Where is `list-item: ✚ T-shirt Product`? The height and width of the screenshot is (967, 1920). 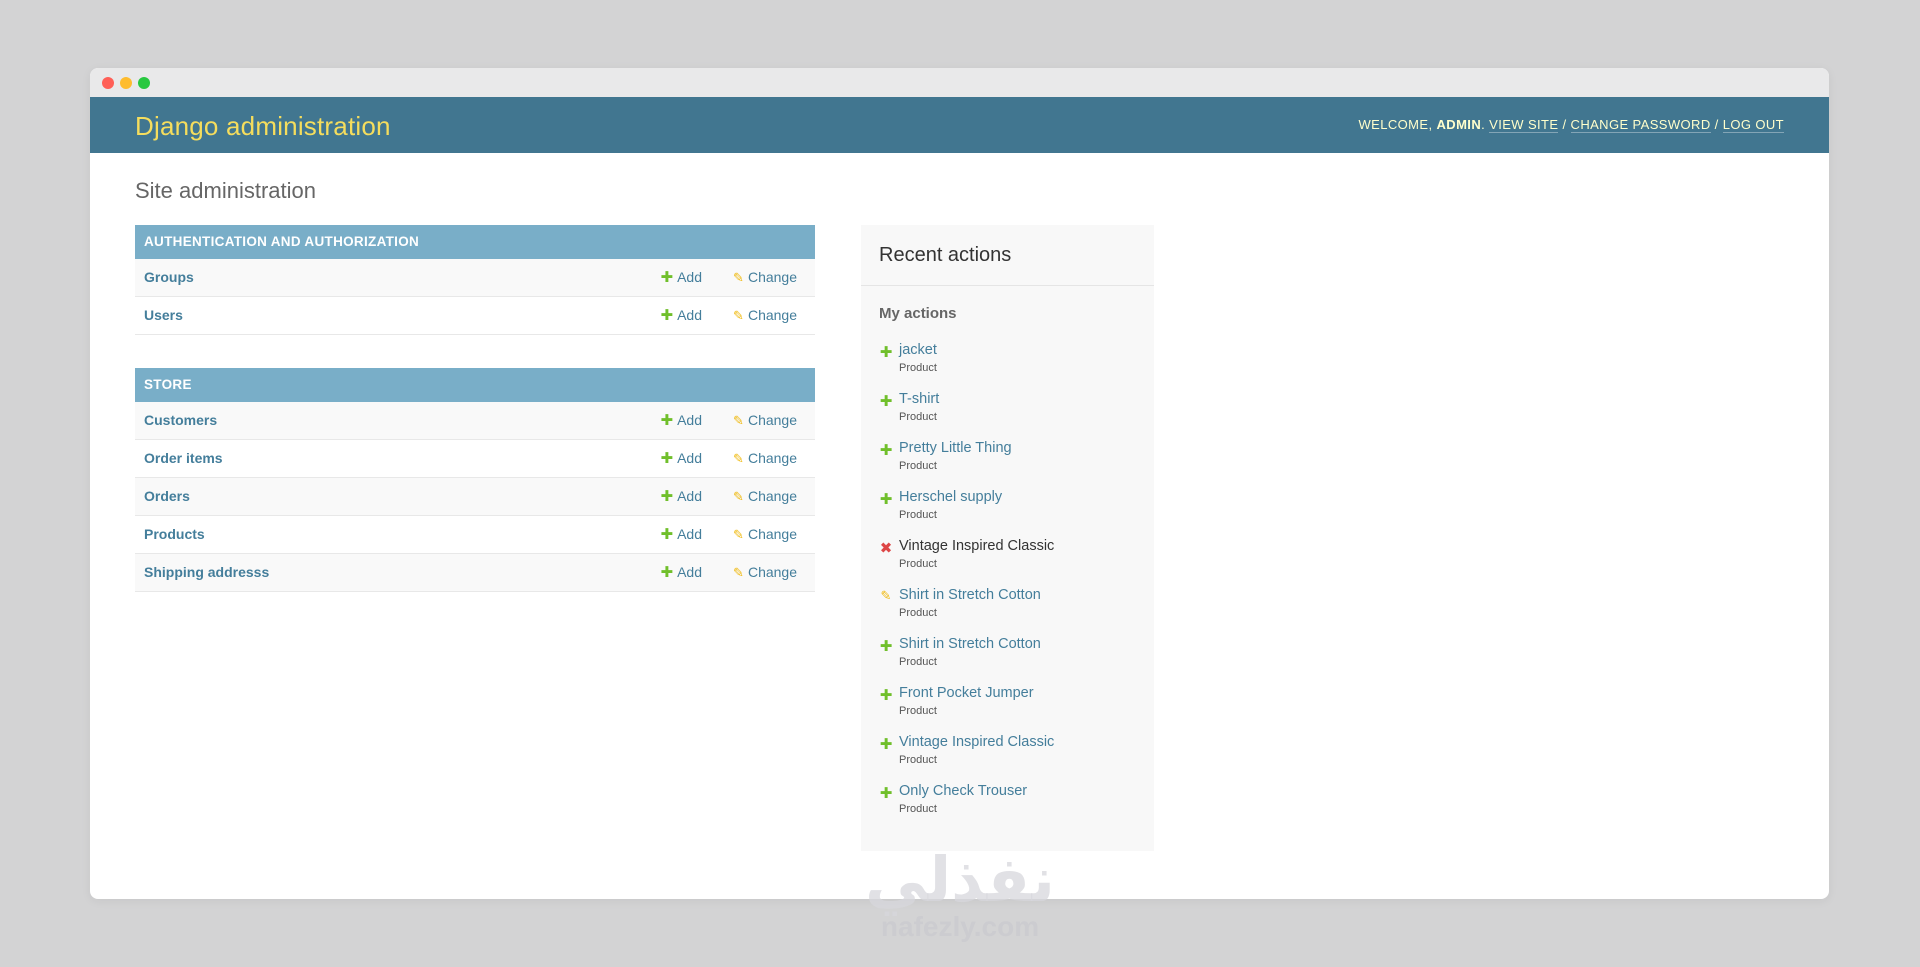
list-item: ✚ T-shirt Product is located at coordinates (1009, 414).